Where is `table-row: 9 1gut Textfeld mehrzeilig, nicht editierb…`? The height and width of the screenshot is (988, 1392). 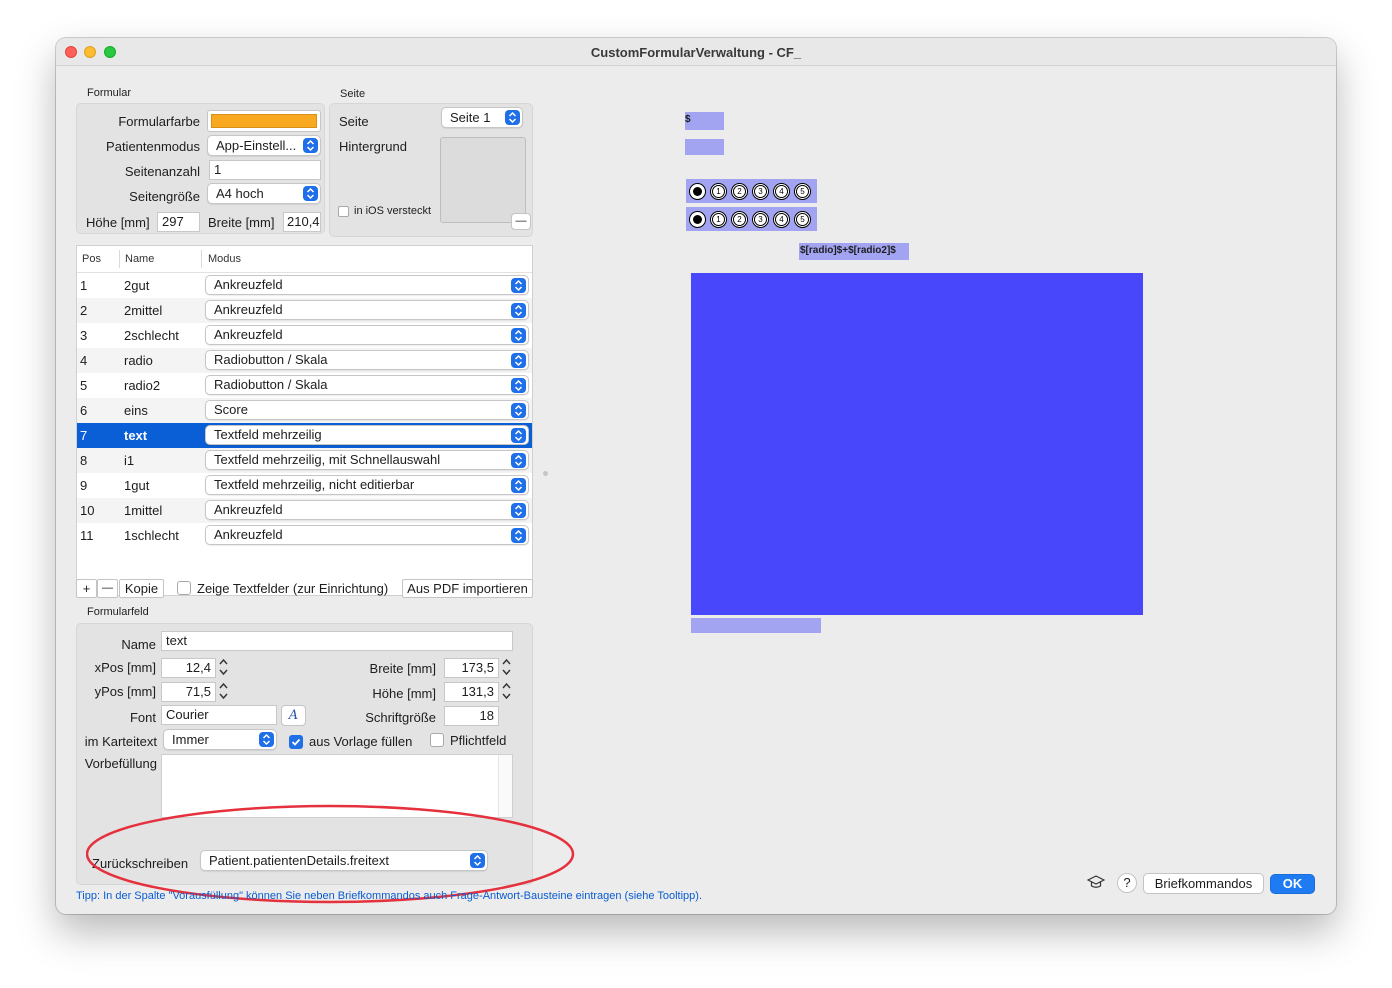
table-row: 9 1gut Textfeld mehrzeilig, nicht editierb… is located at coordinates (304, 485).